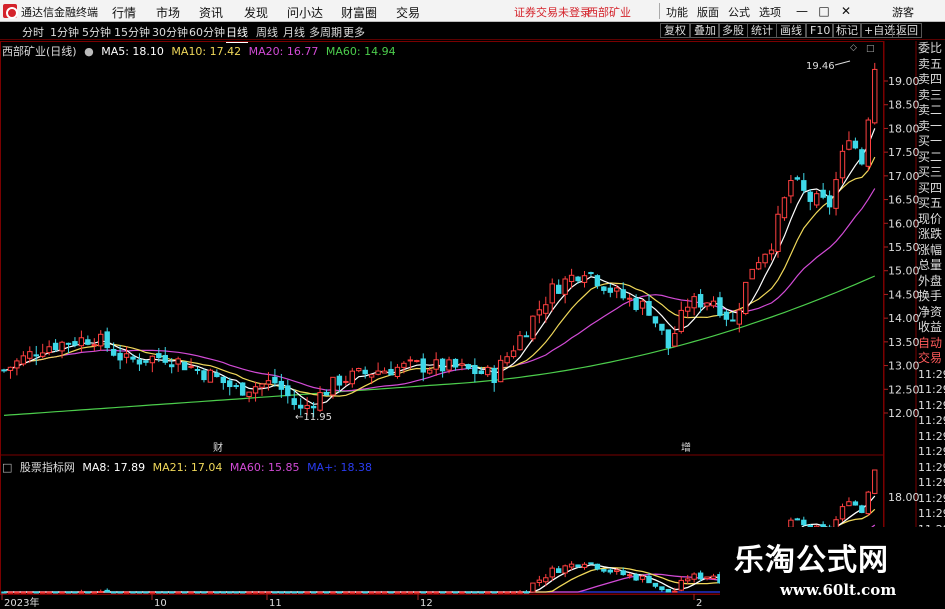 The height and width of the screenshot is (609, 945). What do you see at coordinates (305, 12) in the screenshot?
I see `menu-item-xiaoda: 问小达` at bounding box center [305, 12].